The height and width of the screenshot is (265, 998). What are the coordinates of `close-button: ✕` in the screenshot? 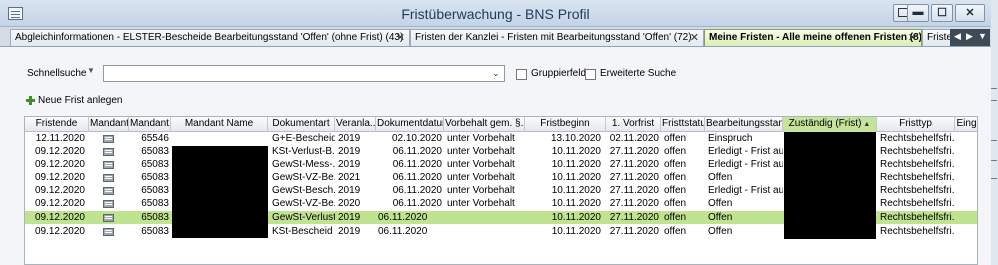 It's located at (970, 13).